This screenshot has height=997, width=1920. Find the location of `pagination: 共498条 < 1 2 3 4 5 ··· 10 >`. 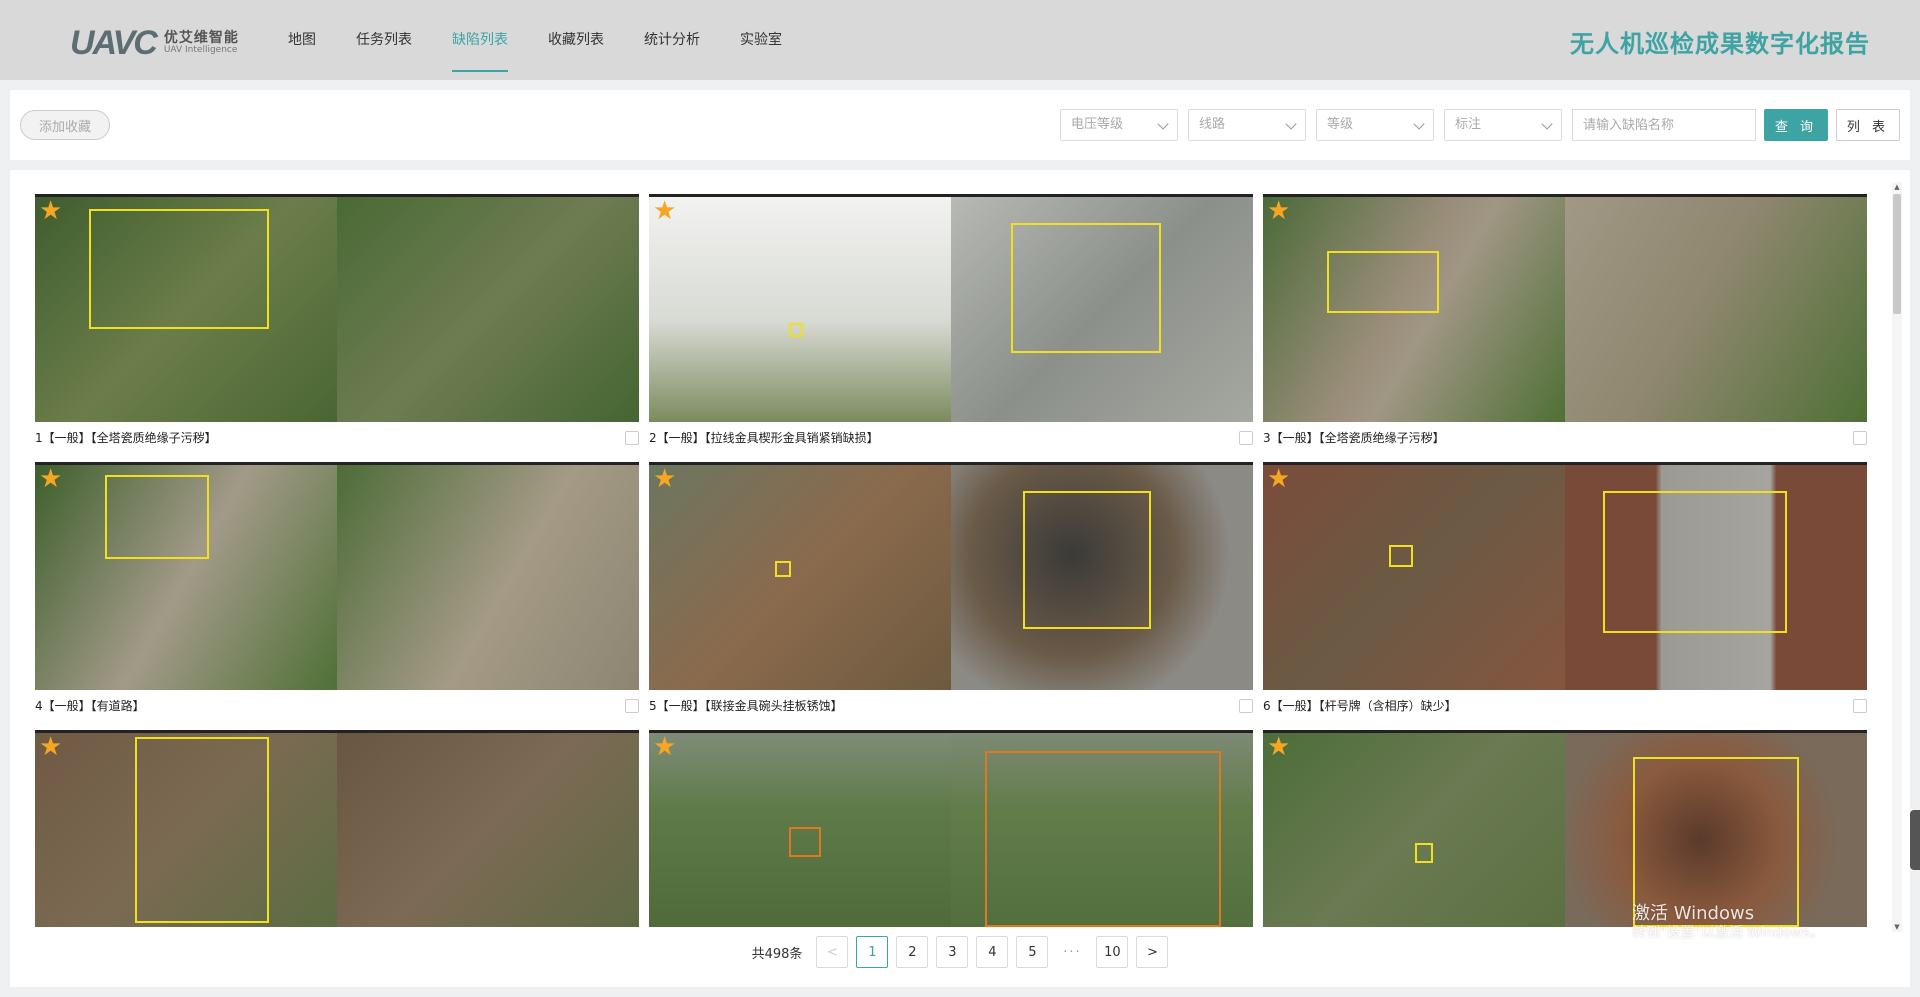

pagination: 共498条 < 1 2 3 4 5 ··· 10 > is located at coordinates (960, 952).